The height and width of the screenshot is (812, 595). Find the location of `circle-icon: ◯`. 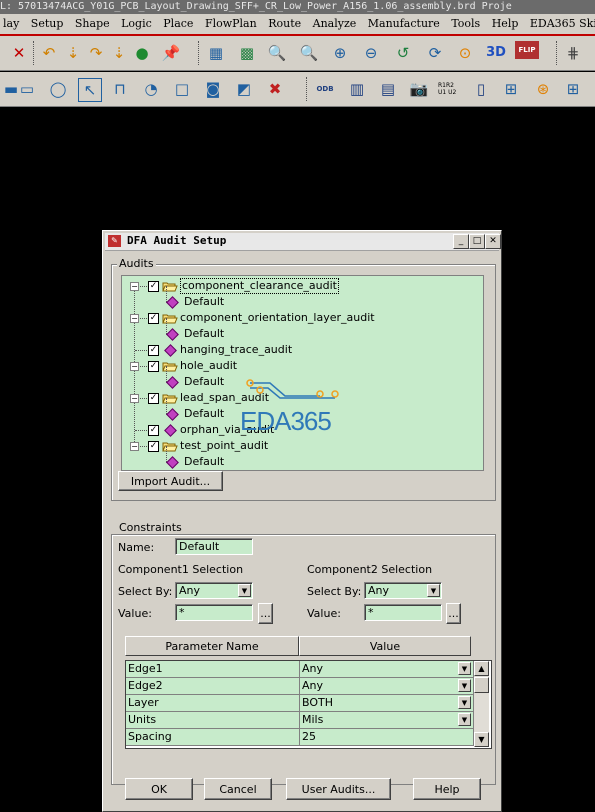

circle-icon: ◯ is located at coordinates (58, 89).